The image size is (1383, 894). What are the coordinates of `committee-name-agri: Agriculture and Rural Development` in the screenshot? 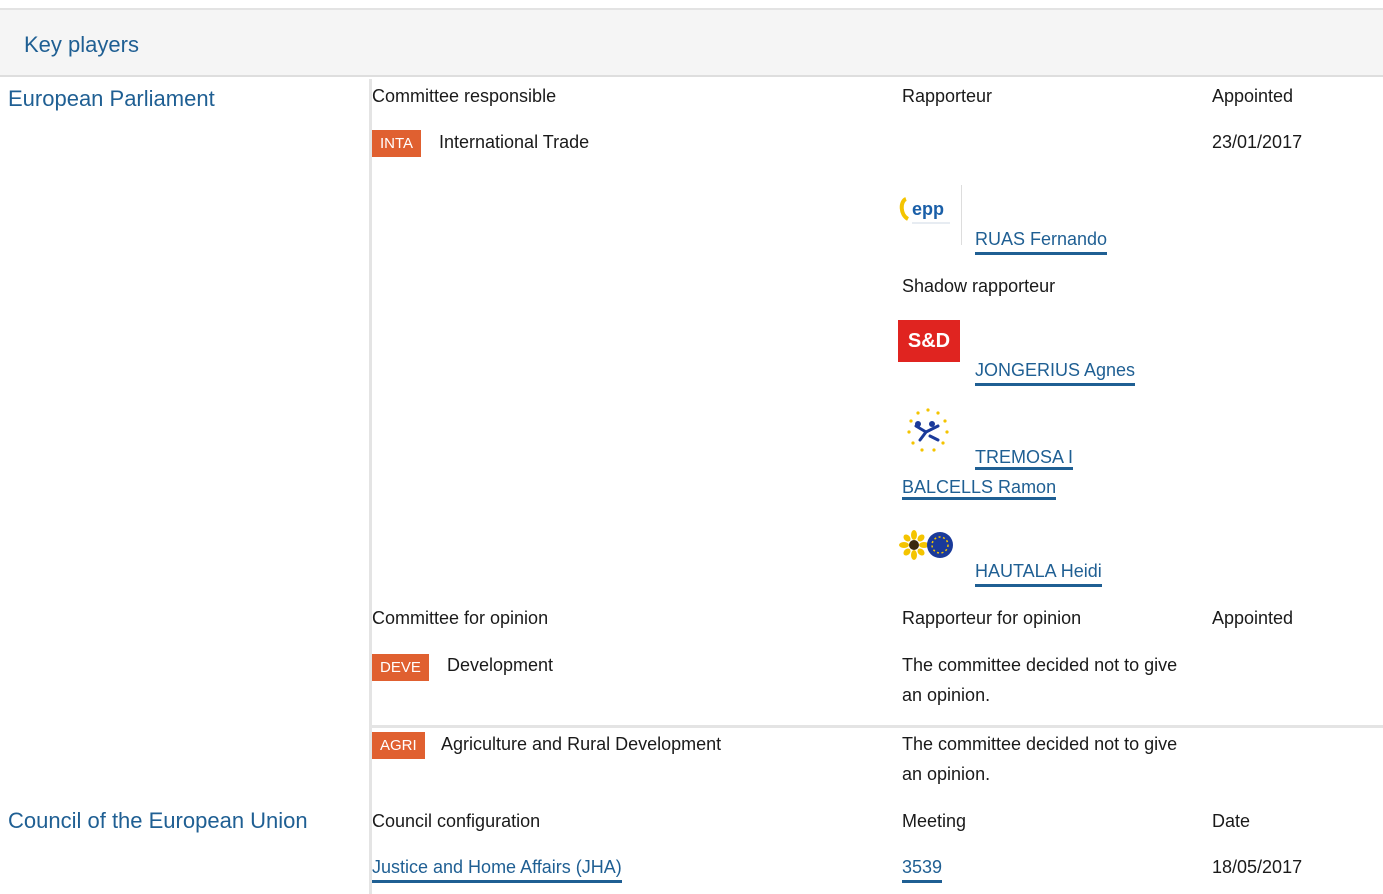 It's located at (581, 744).